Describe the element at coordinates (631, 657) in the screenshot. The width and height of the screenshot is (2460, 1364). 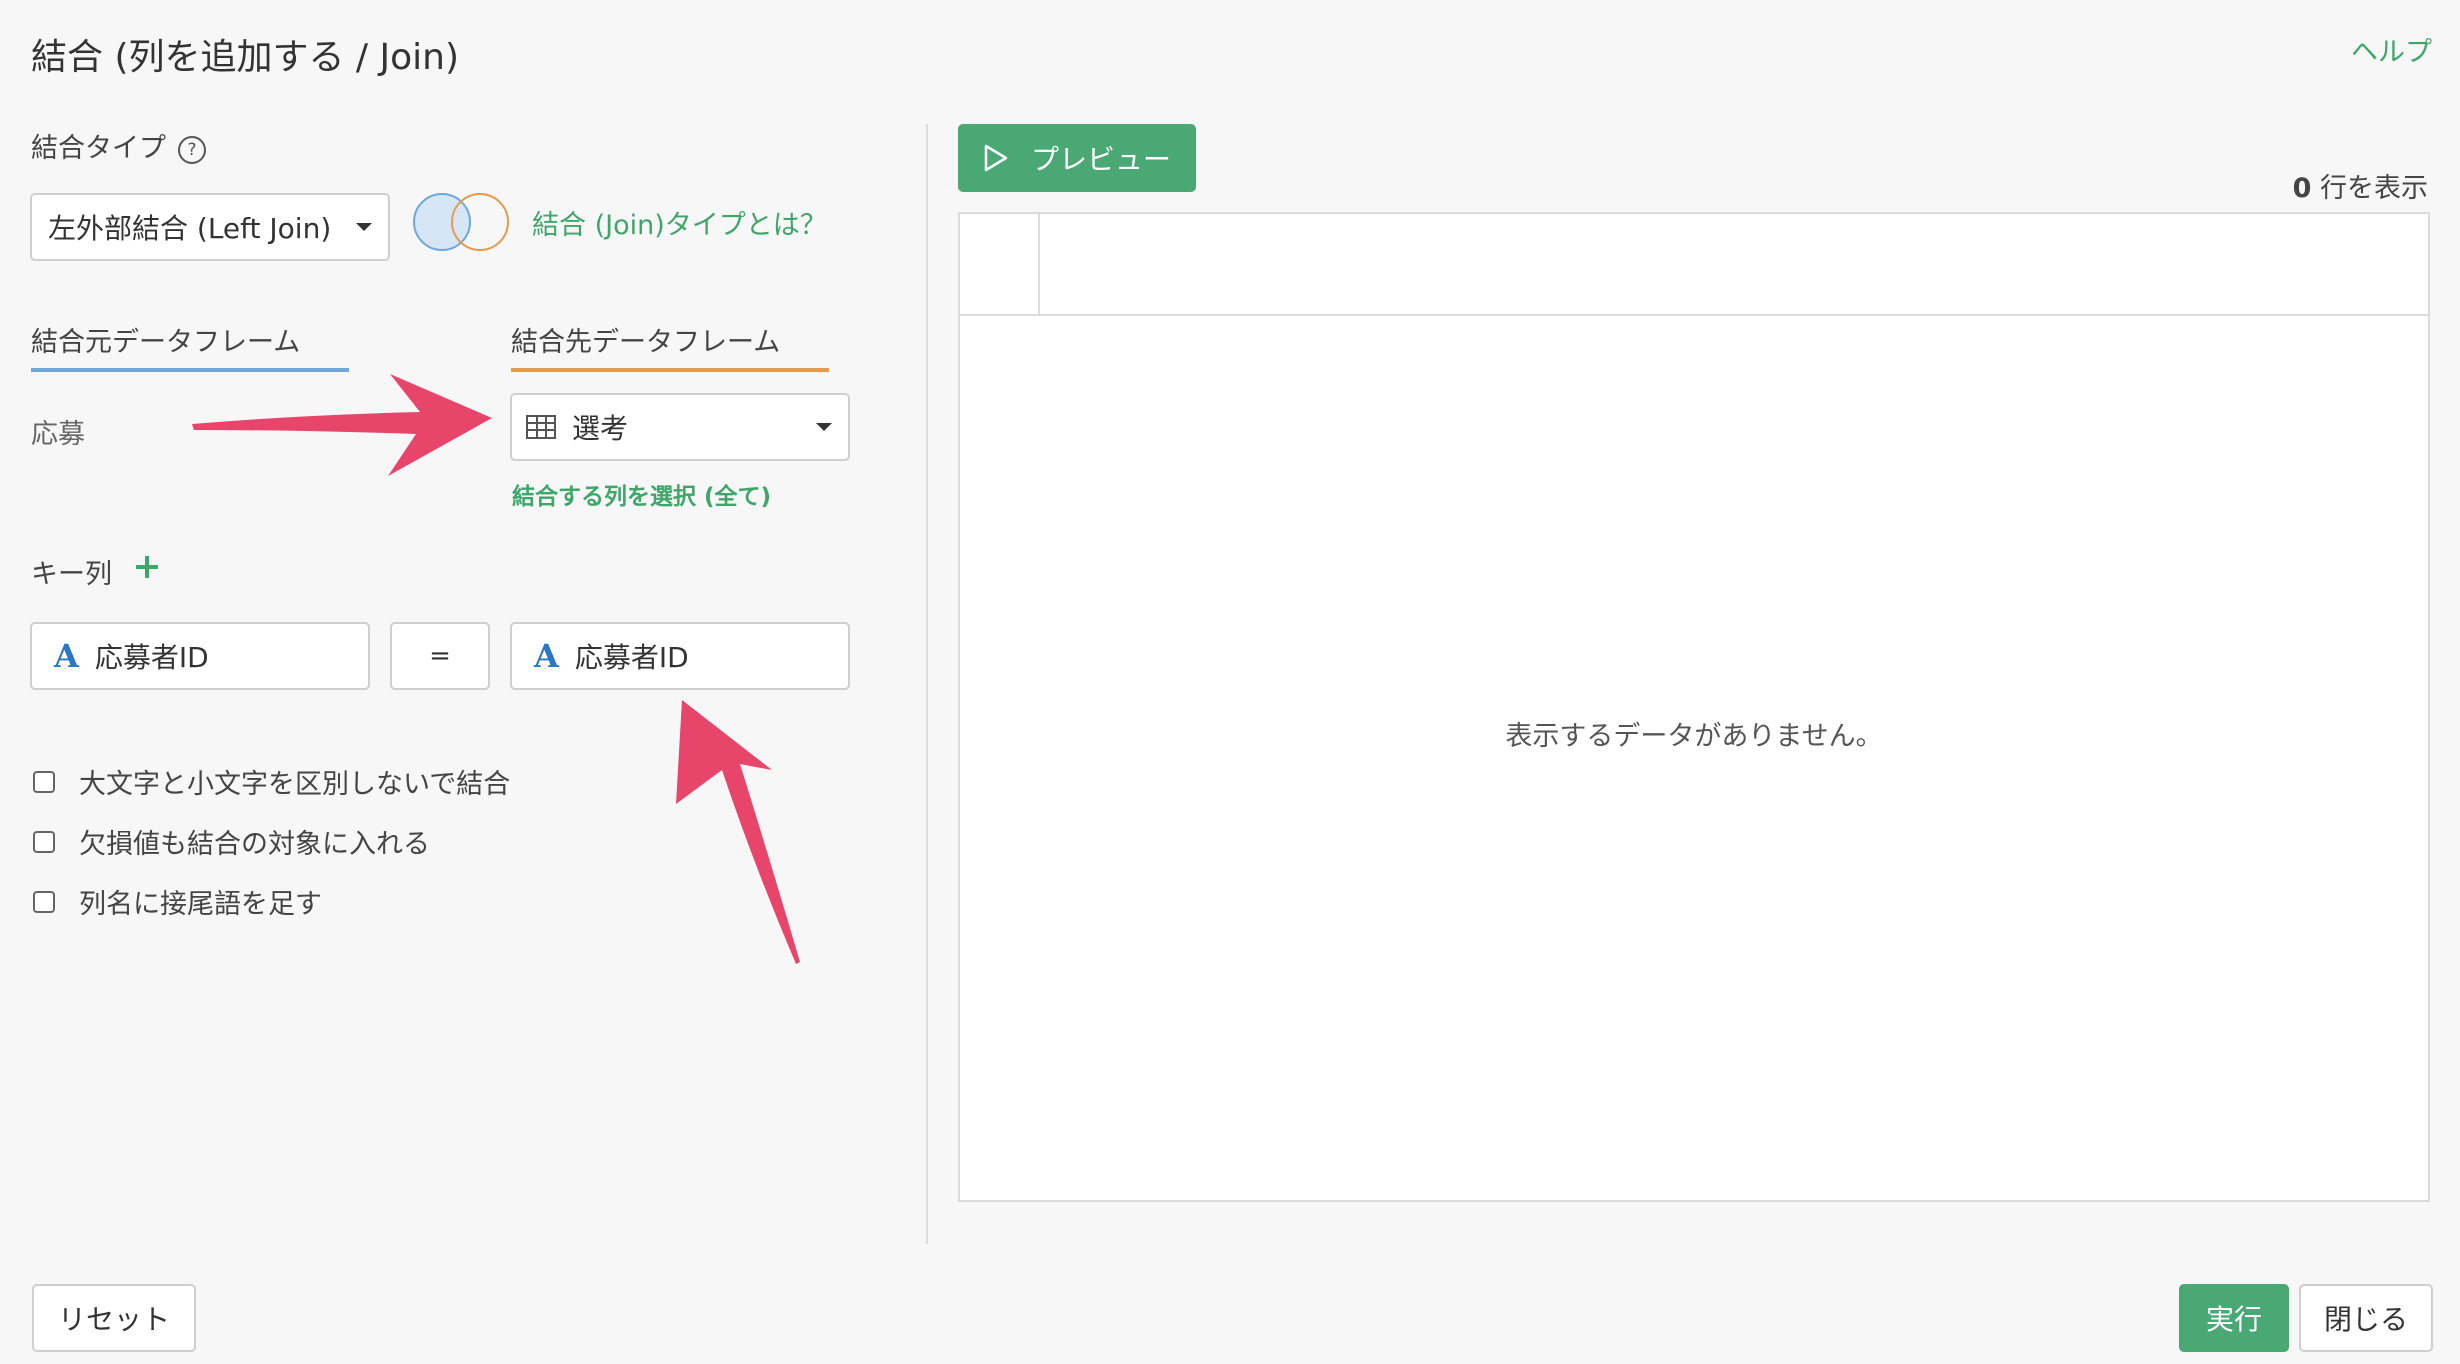
I see `key-column-right-name: 応募者ID` at that location.